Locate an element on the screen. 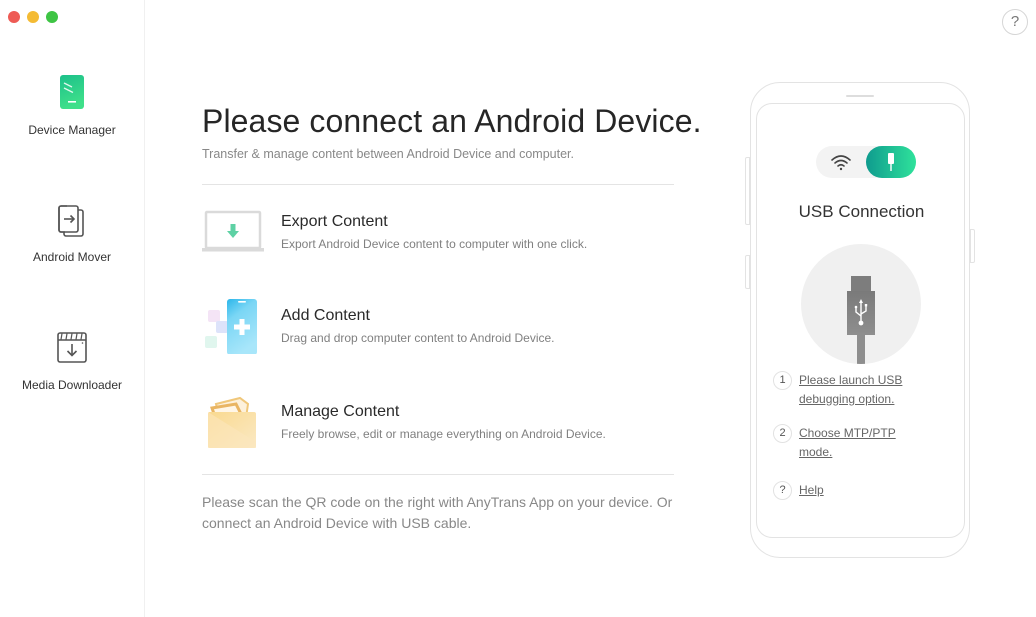 This screenshot has width=1036, height=617. wifi-icon is located at coordinates (841, 163).